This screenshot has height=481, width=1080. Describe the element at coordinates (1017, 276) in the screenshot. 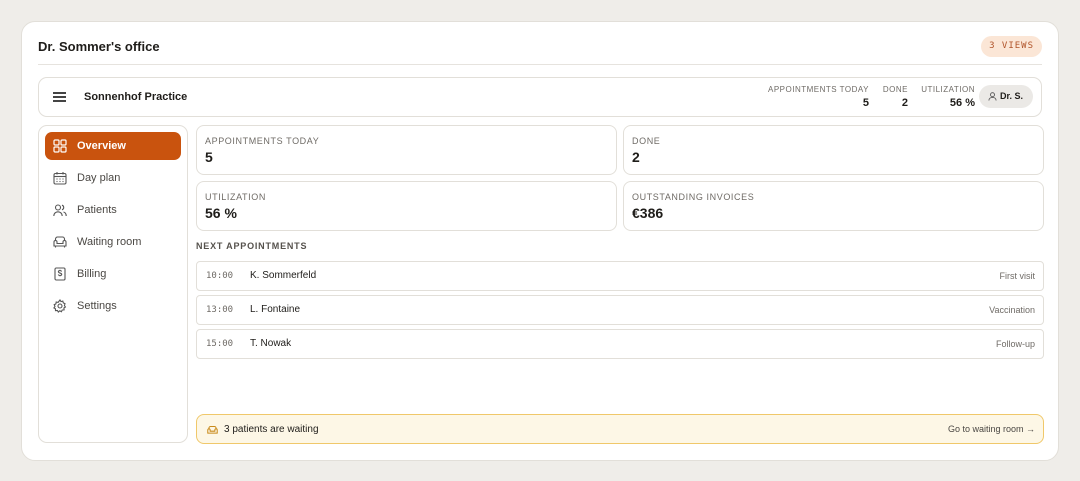

I see `appointment-type: First visit` at that location.